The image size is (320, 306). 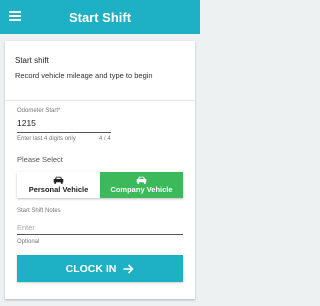 I want to click on clock-in-button: CLOCK IN, so click(x=100, y=268).